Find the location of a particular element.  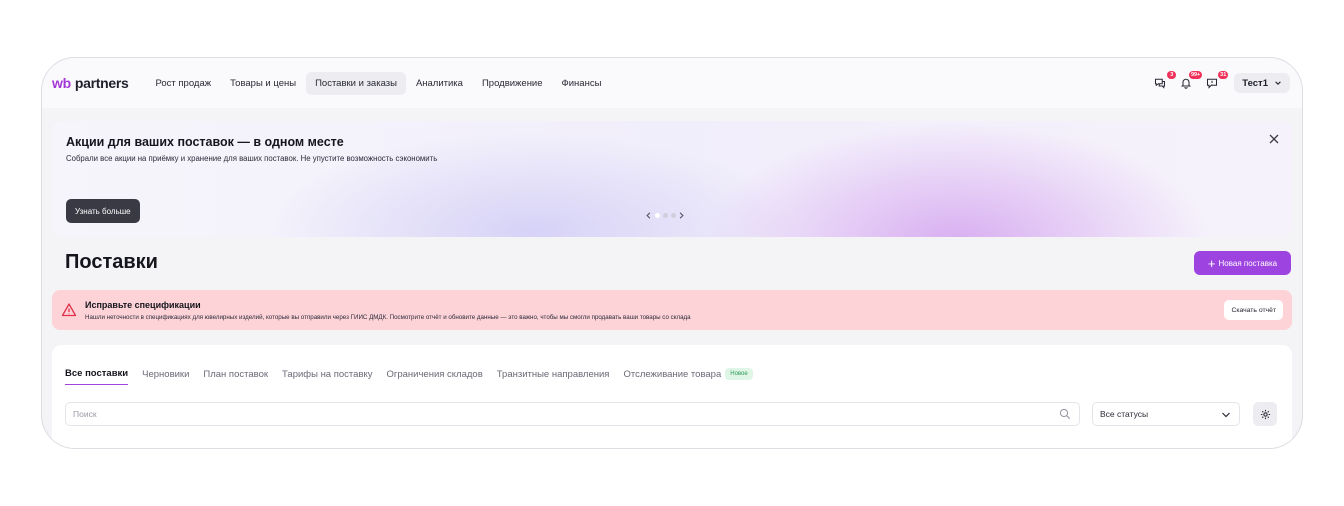

nav-sales-growth: Рост продаж is located at coordinates (183, 83).